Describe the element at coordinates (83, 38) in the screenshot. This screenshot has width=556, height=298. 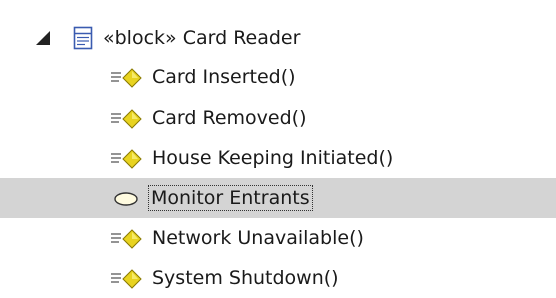
I see `block-class-icon` at that location.